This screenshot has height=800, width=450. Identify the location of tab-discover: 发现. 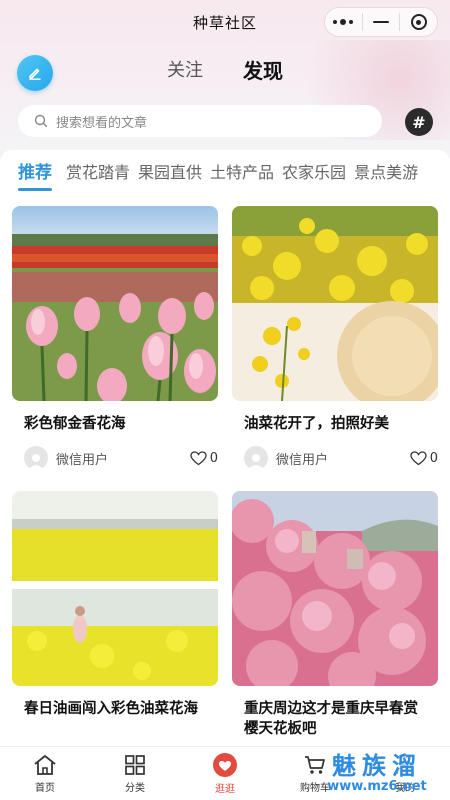
(263, 71).